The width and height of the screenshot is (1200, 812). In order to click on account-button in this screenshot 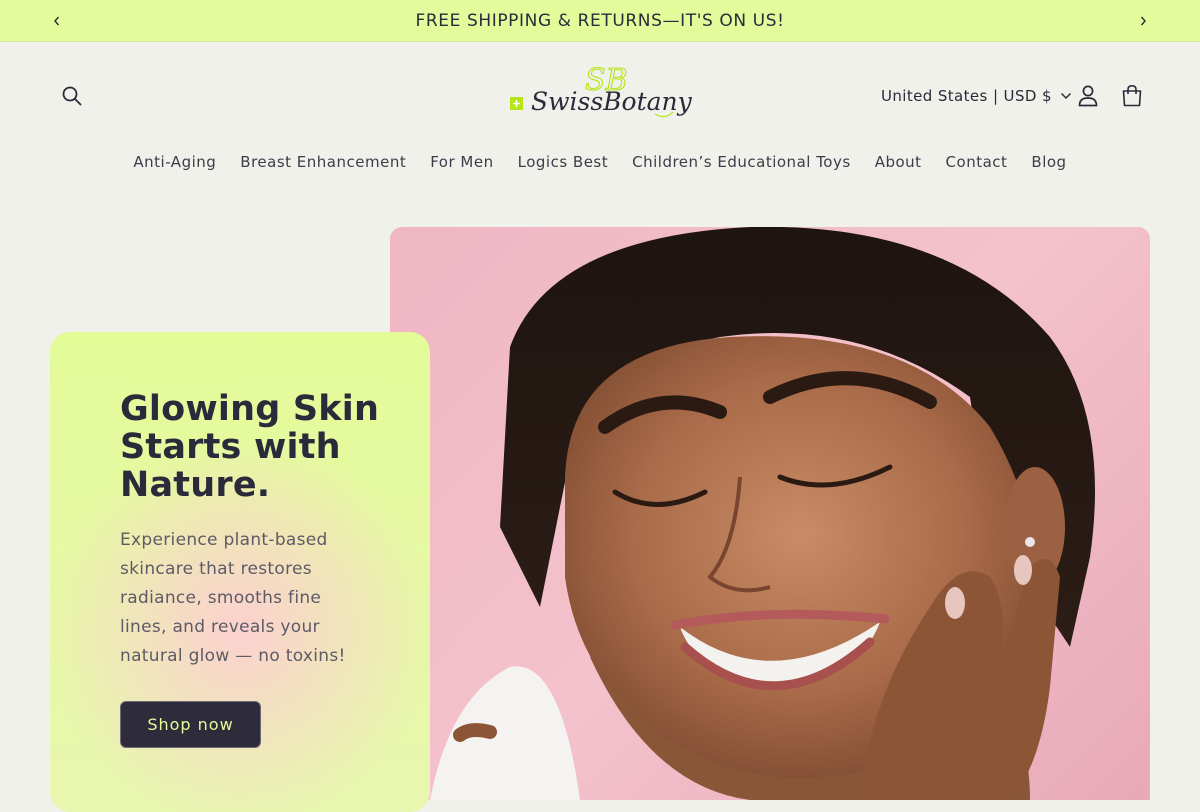, I will do `click(1088, 96)`.